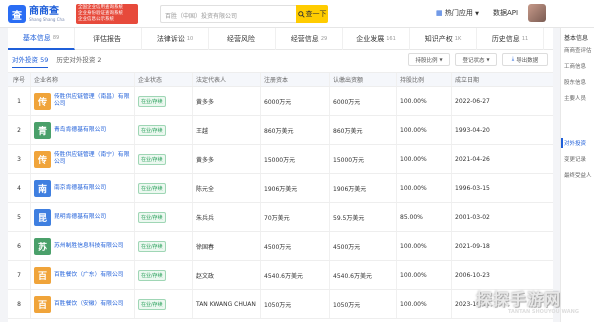  I want to click on company-name-link: 百胜餐饮（安徽）有限公司, so click(89, 304).